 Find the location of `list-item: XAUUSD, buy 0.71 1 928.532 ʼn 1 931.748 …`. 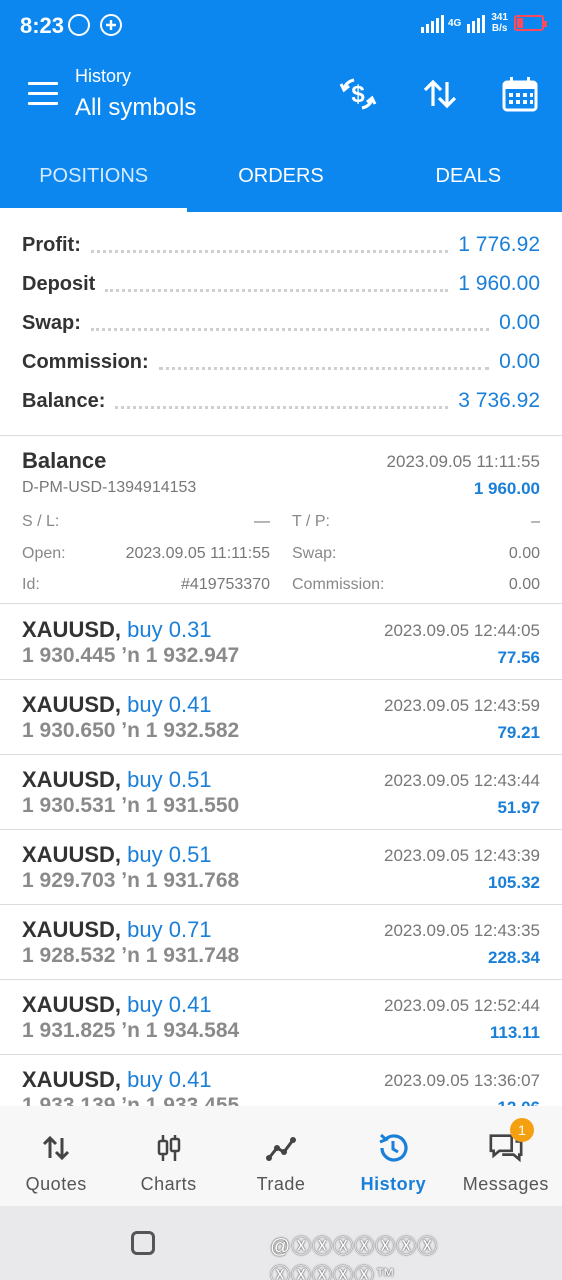

list-item: XAUUSD, buy 0.71 1 928.532 ʼn 1 931.748 … is located at coordinates (281, 942).